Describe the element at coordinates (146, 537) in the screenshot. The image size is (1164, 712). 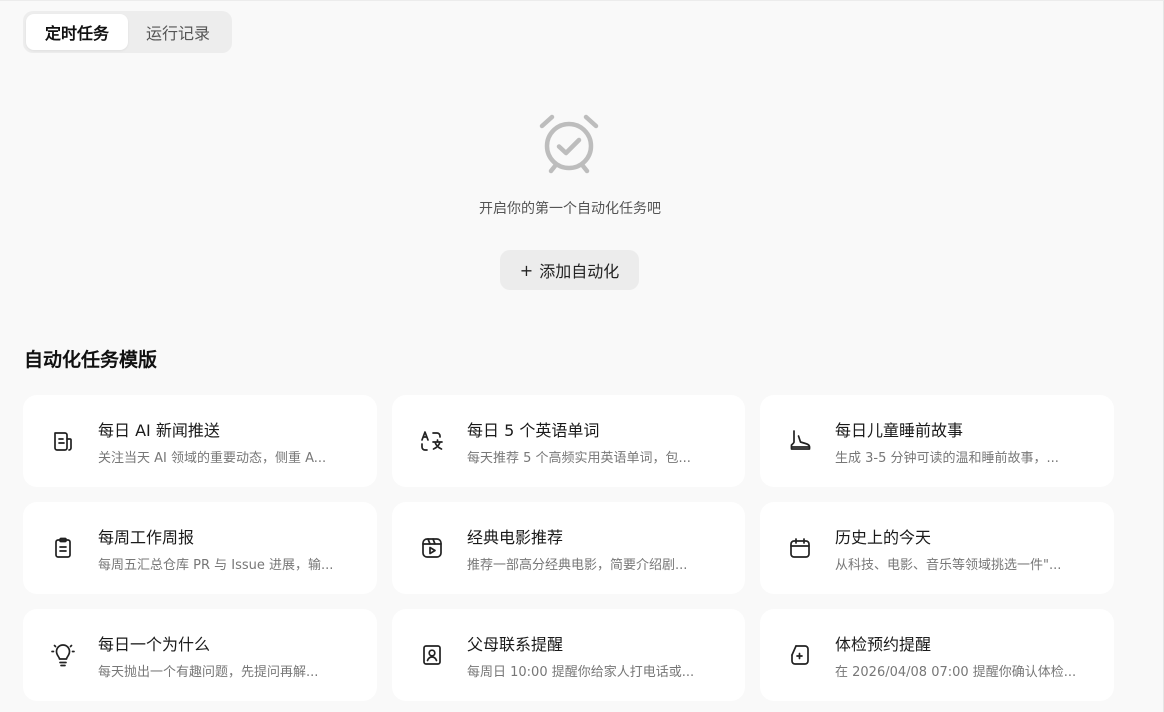
I see `template-title: 每周工作周报` at that location.